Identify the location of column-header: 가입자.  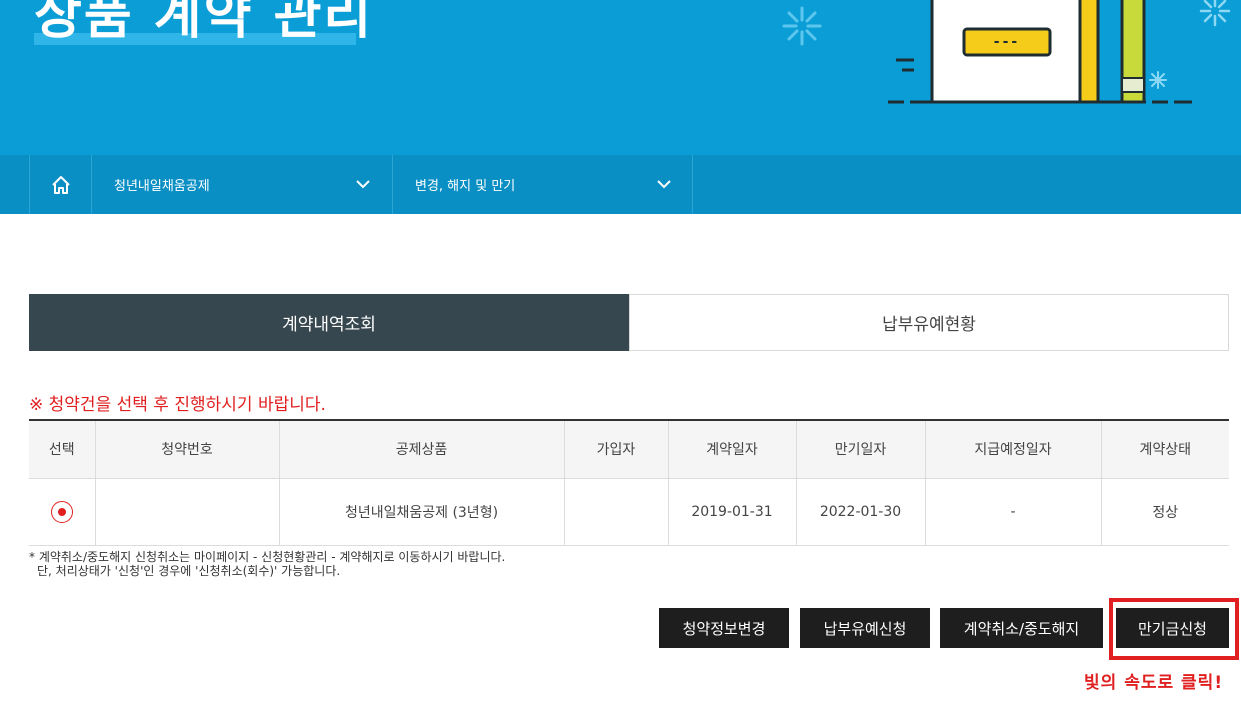
(615, 449).